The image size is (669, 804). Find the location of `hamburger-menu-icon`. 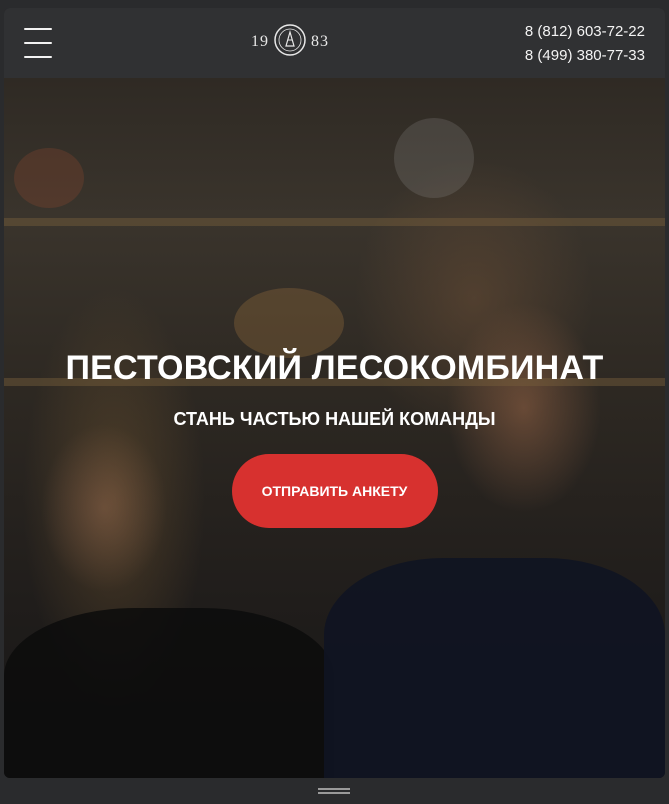

hamburger-menu-icon is located at coordinates (38, 43).